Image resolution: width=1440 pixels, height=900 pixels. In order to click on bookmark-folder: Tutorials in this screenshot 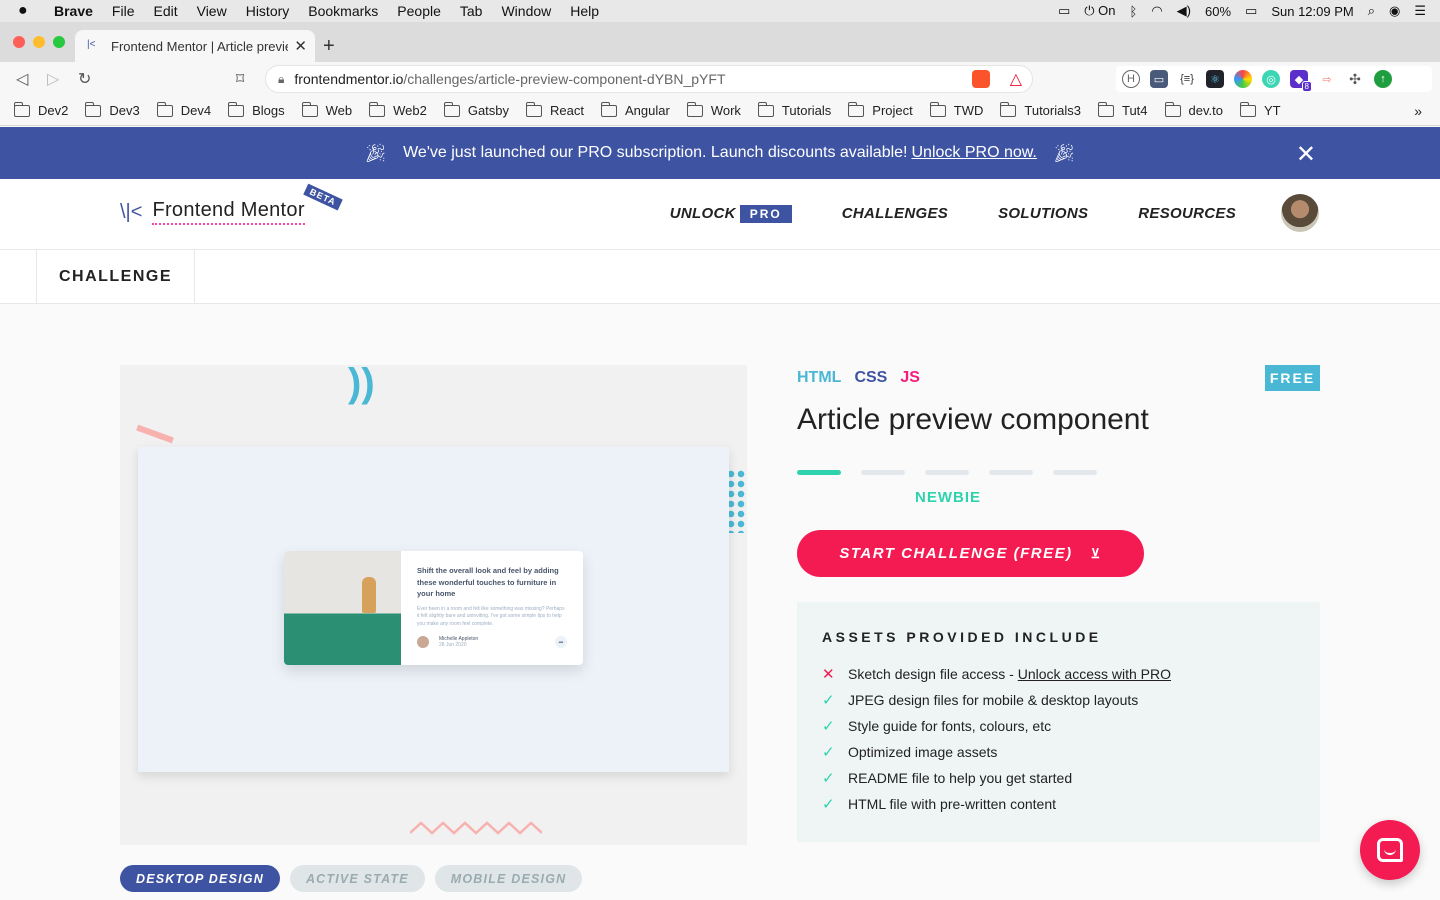, I will do `click(794, 109)`.